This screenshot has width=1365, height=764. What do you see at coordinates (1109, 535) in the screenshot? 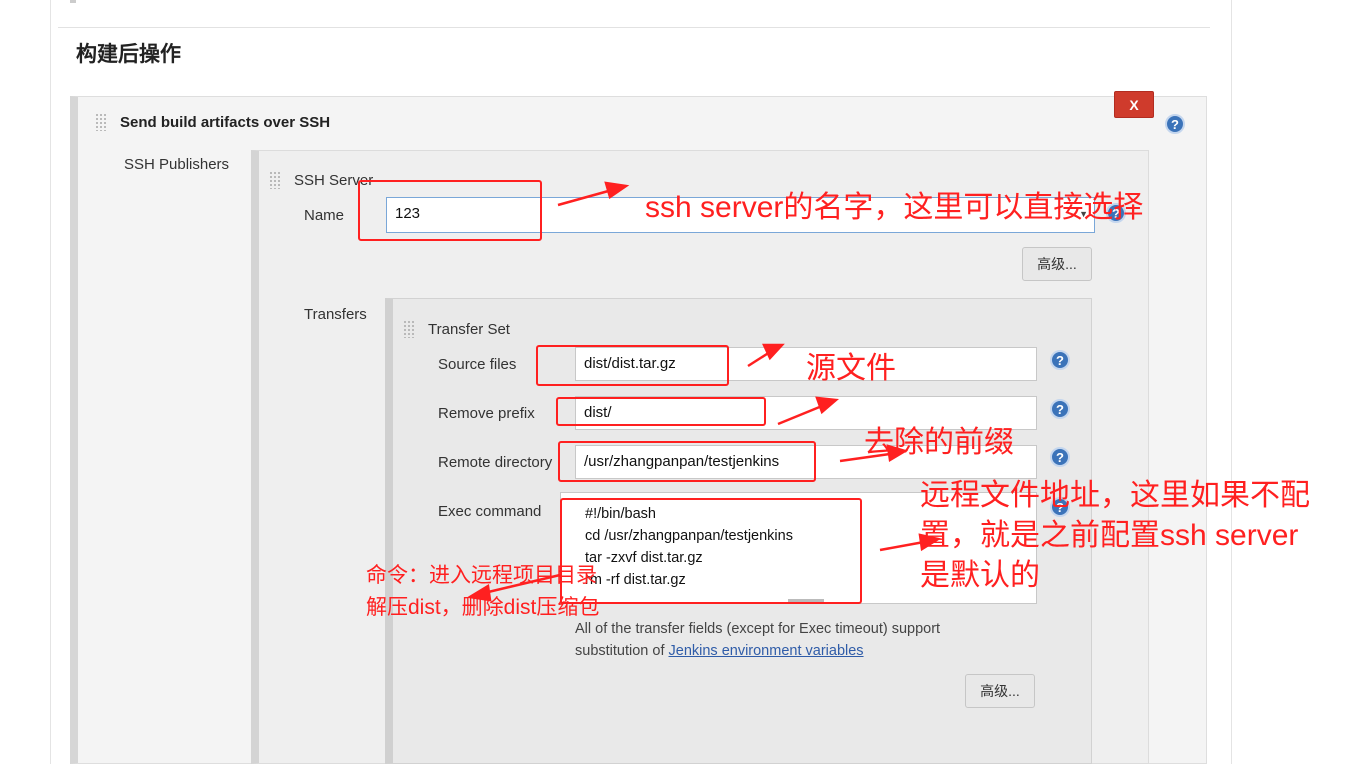
I see `remote-note-line-2: 置，就是之前配置ssh server` at bounding box center [1109, 535].